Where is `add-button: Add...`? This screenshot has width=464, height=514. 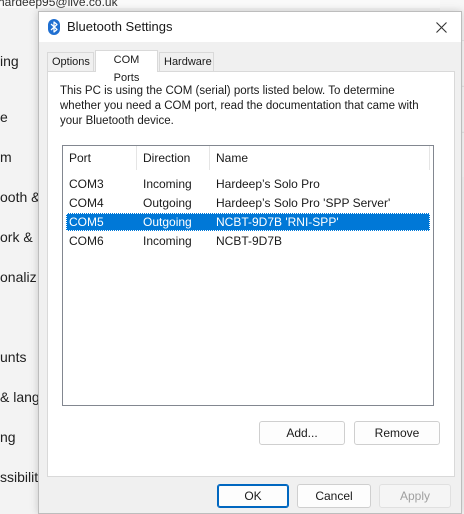
add-button: Add... is located at coordinates (302, 433).